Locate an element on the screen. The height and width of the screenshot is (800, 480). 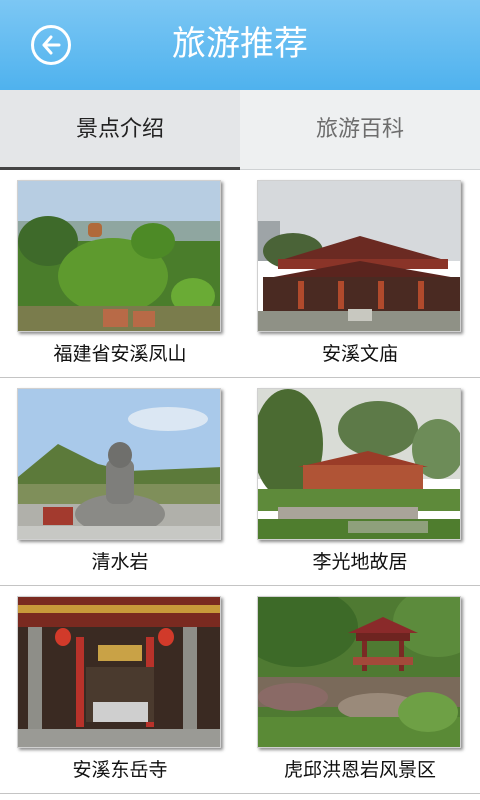
attraction-card: 清水岩 is located at coordinates (120, 482).